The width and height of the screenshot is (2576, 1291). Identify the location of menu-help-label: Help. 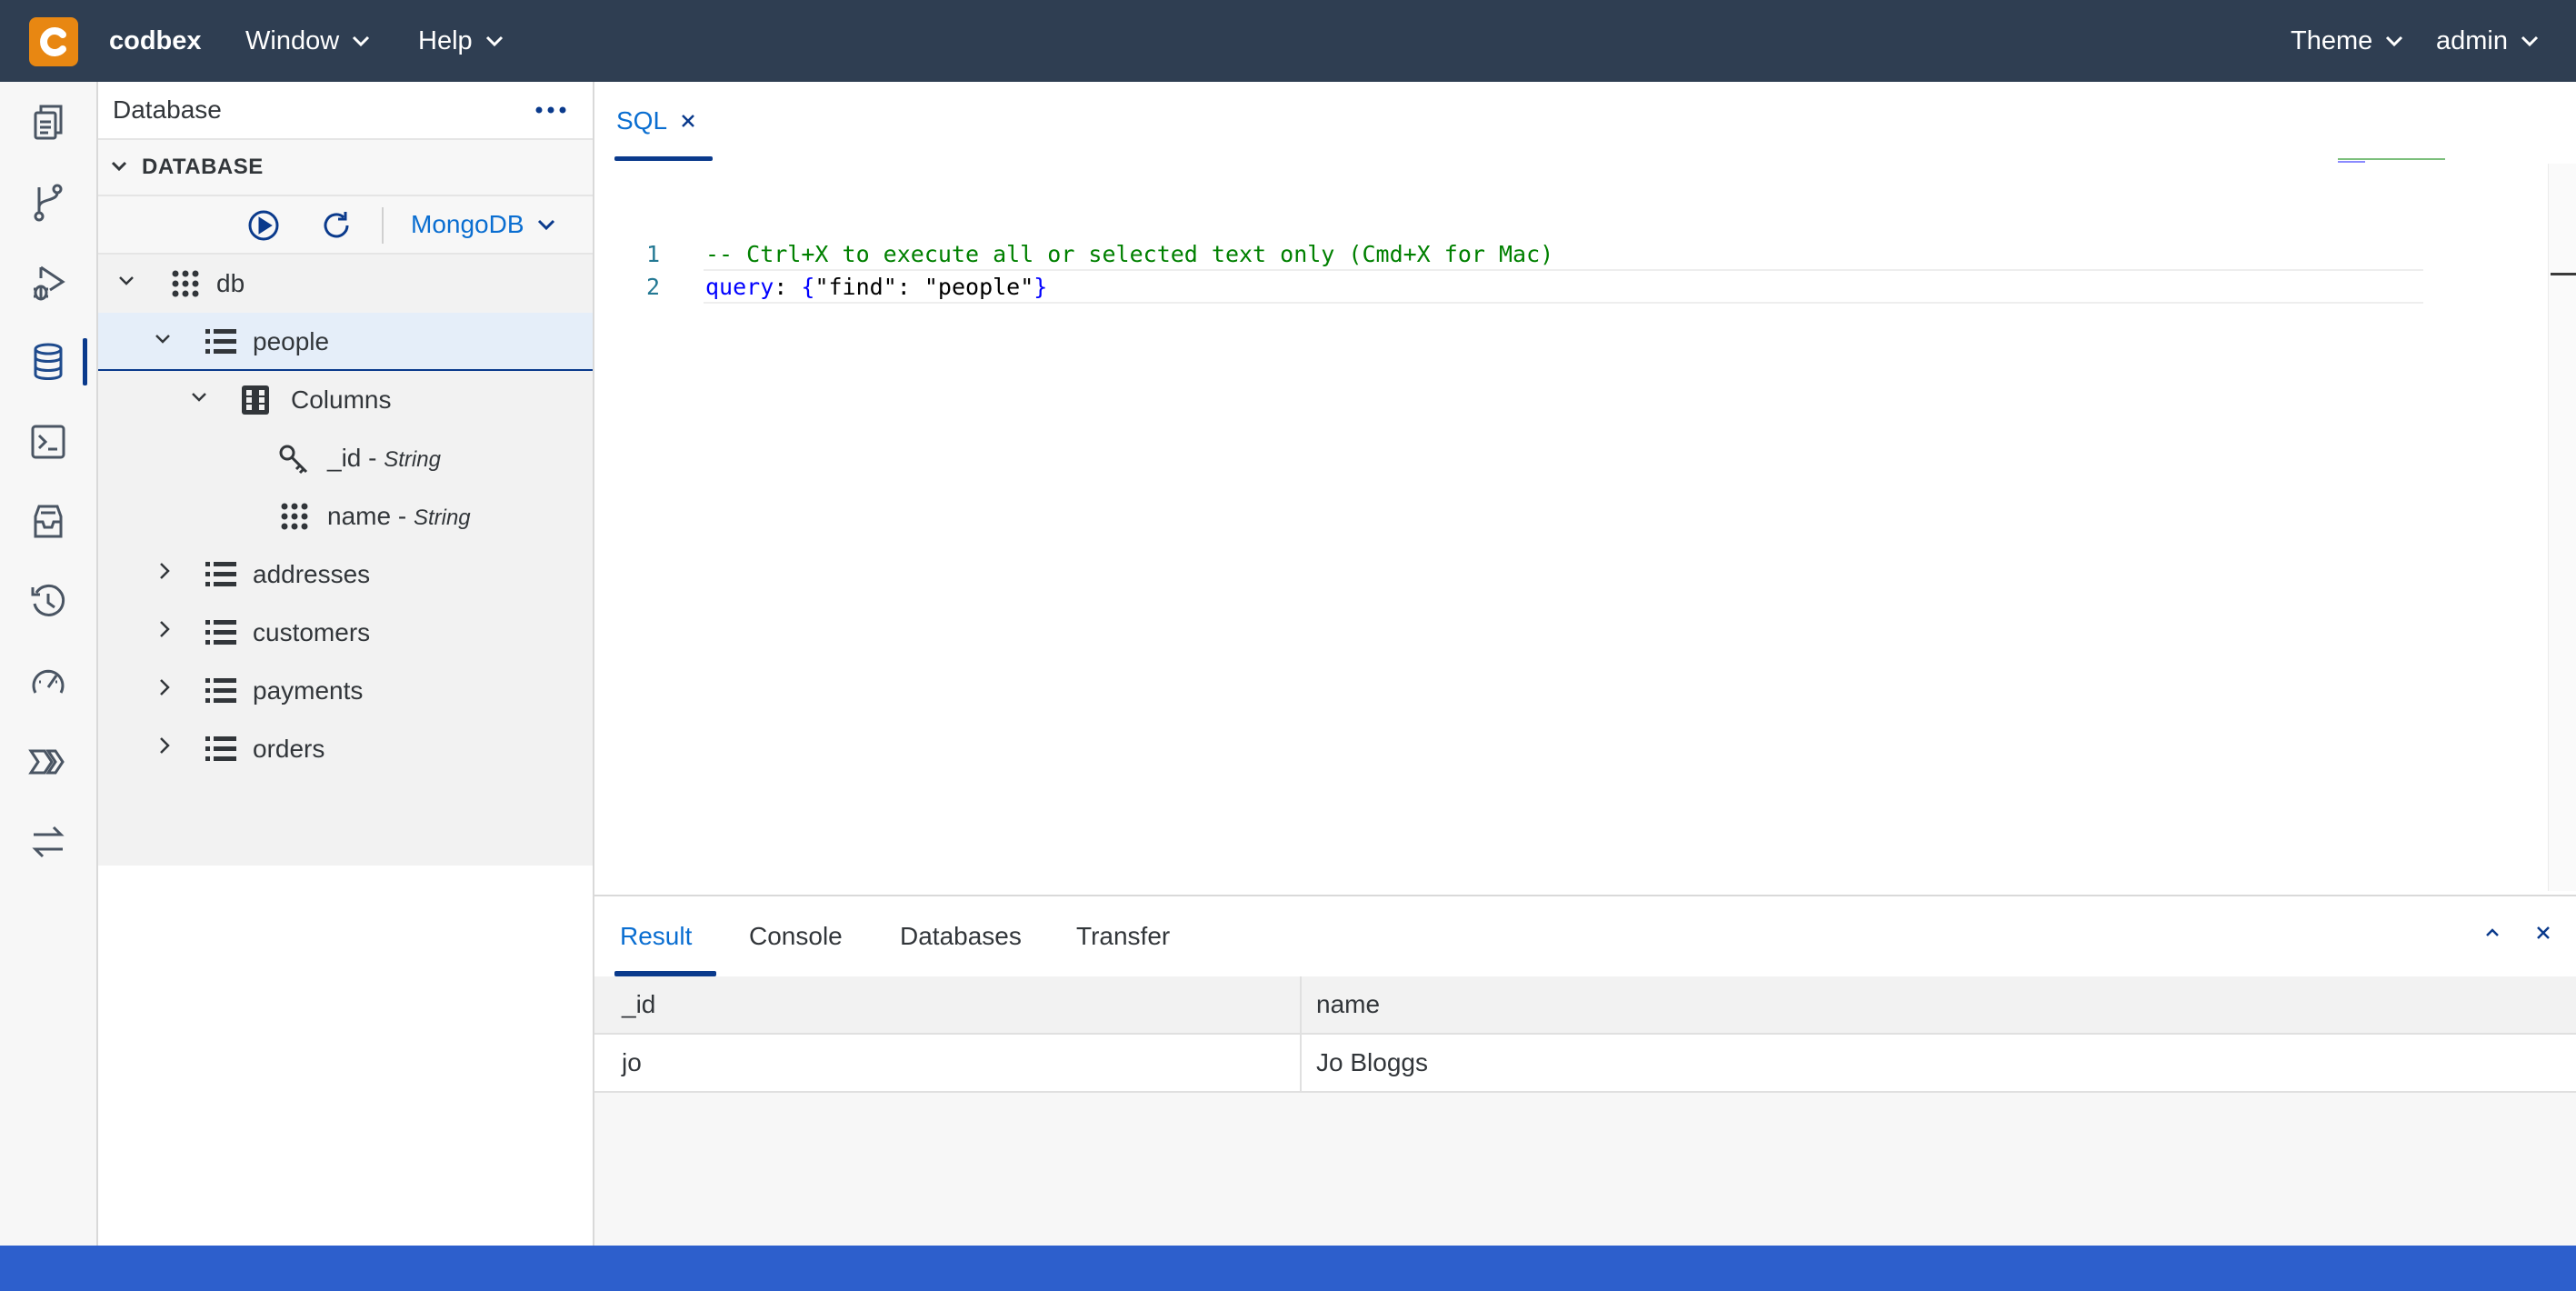
(445, 41).